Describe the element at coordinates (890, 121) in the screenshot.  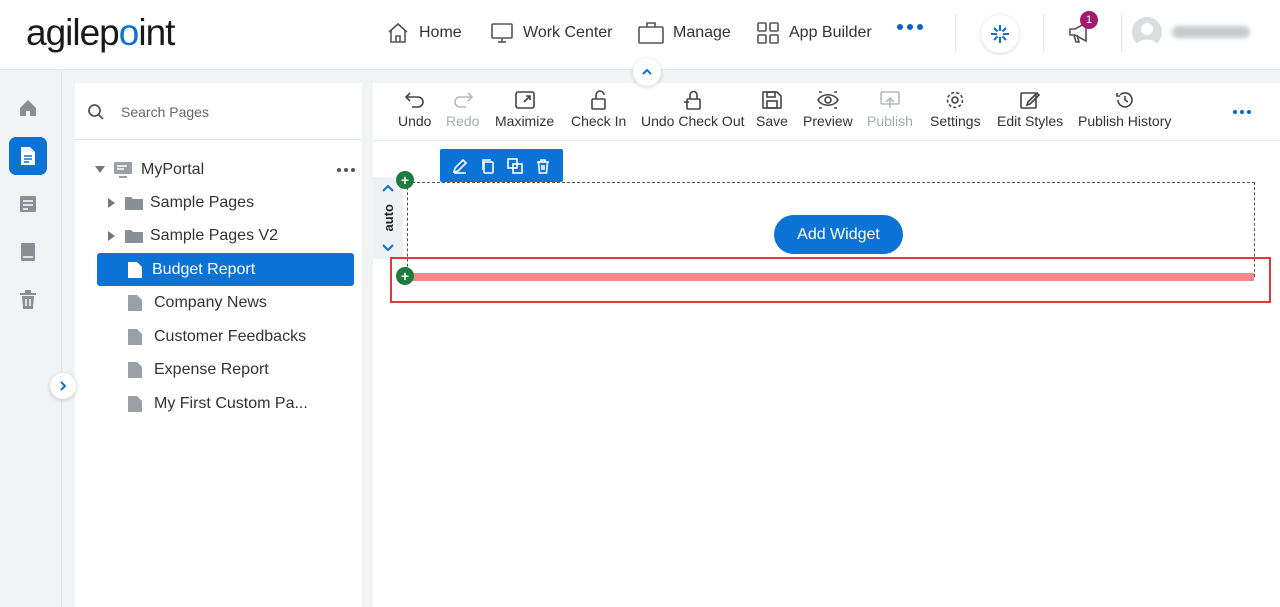
I see `publish-label: Publish` at that location.